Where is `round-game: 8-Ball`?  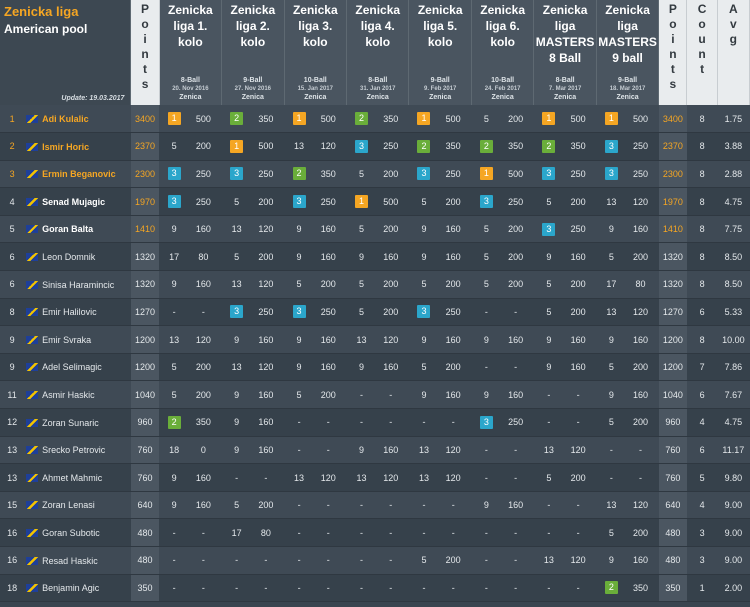
round-game: 8-Ball is located at coordinates (190, 80).